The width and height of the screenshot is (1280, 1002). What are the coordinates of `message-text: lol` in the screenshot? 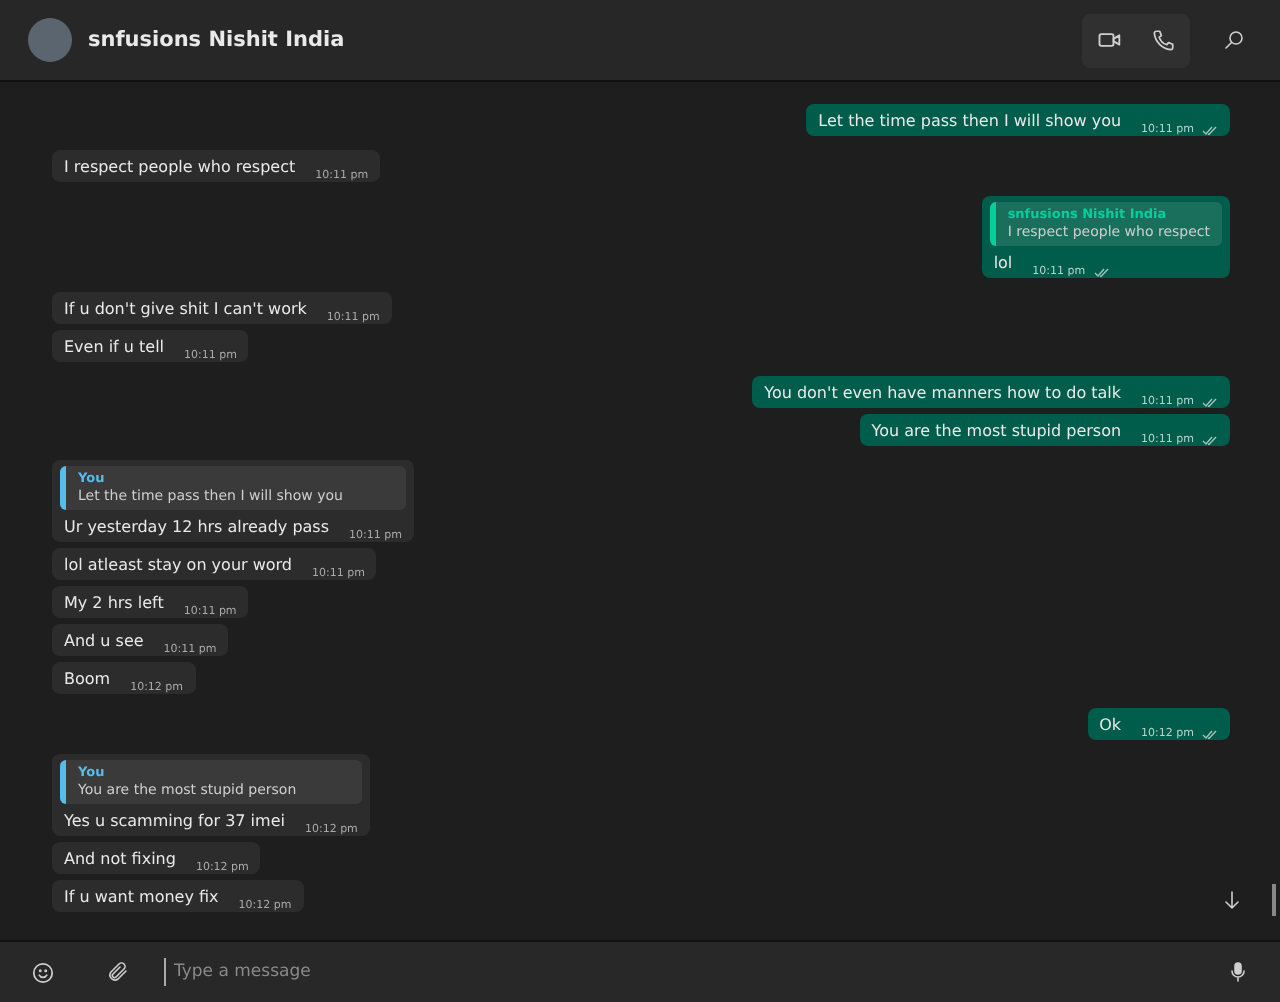 It's located at (1003, 263).